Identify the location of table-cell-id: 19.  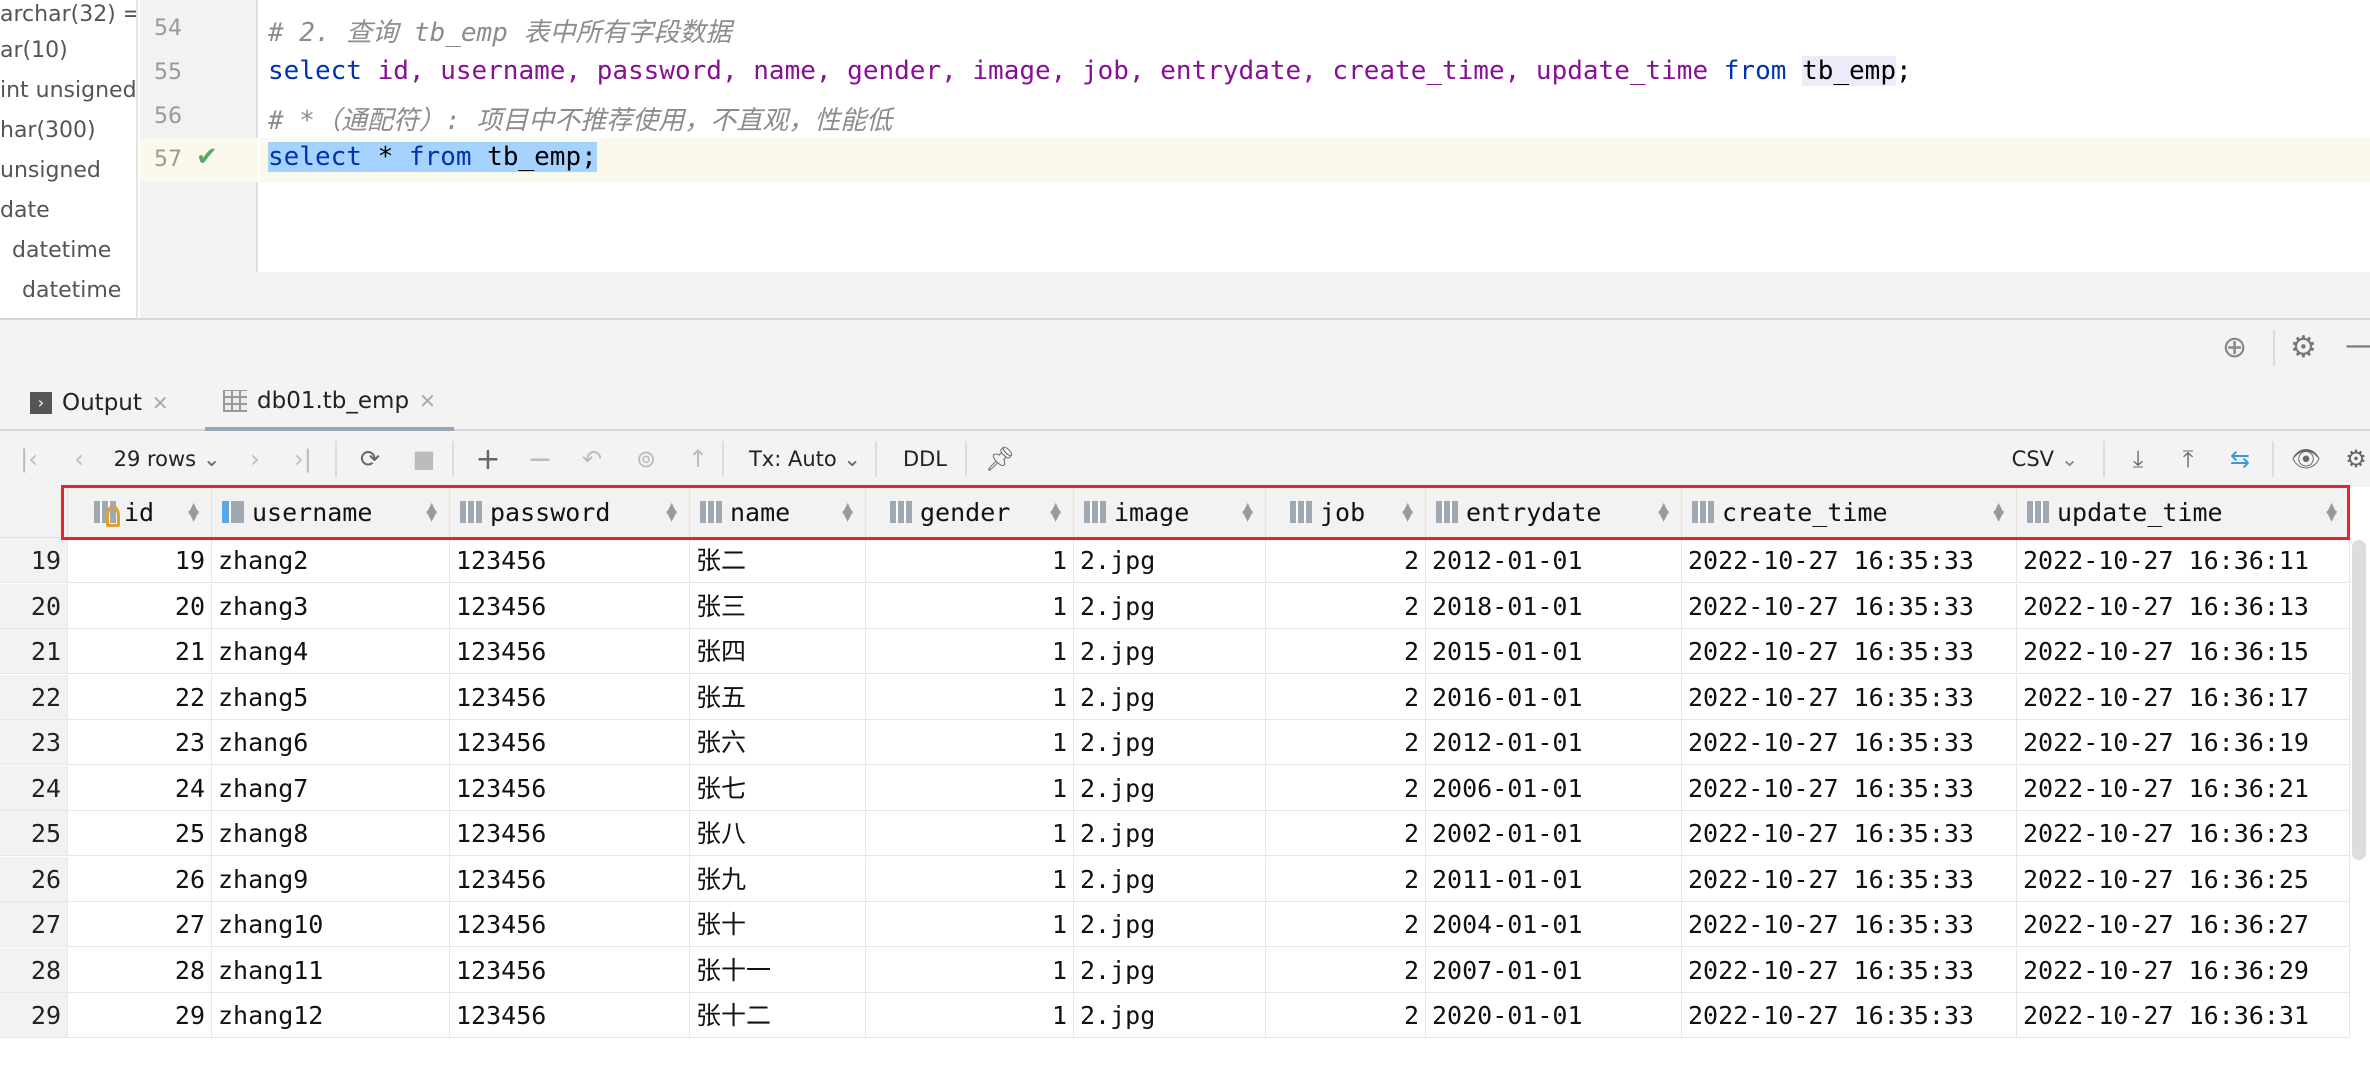
(140, 560).